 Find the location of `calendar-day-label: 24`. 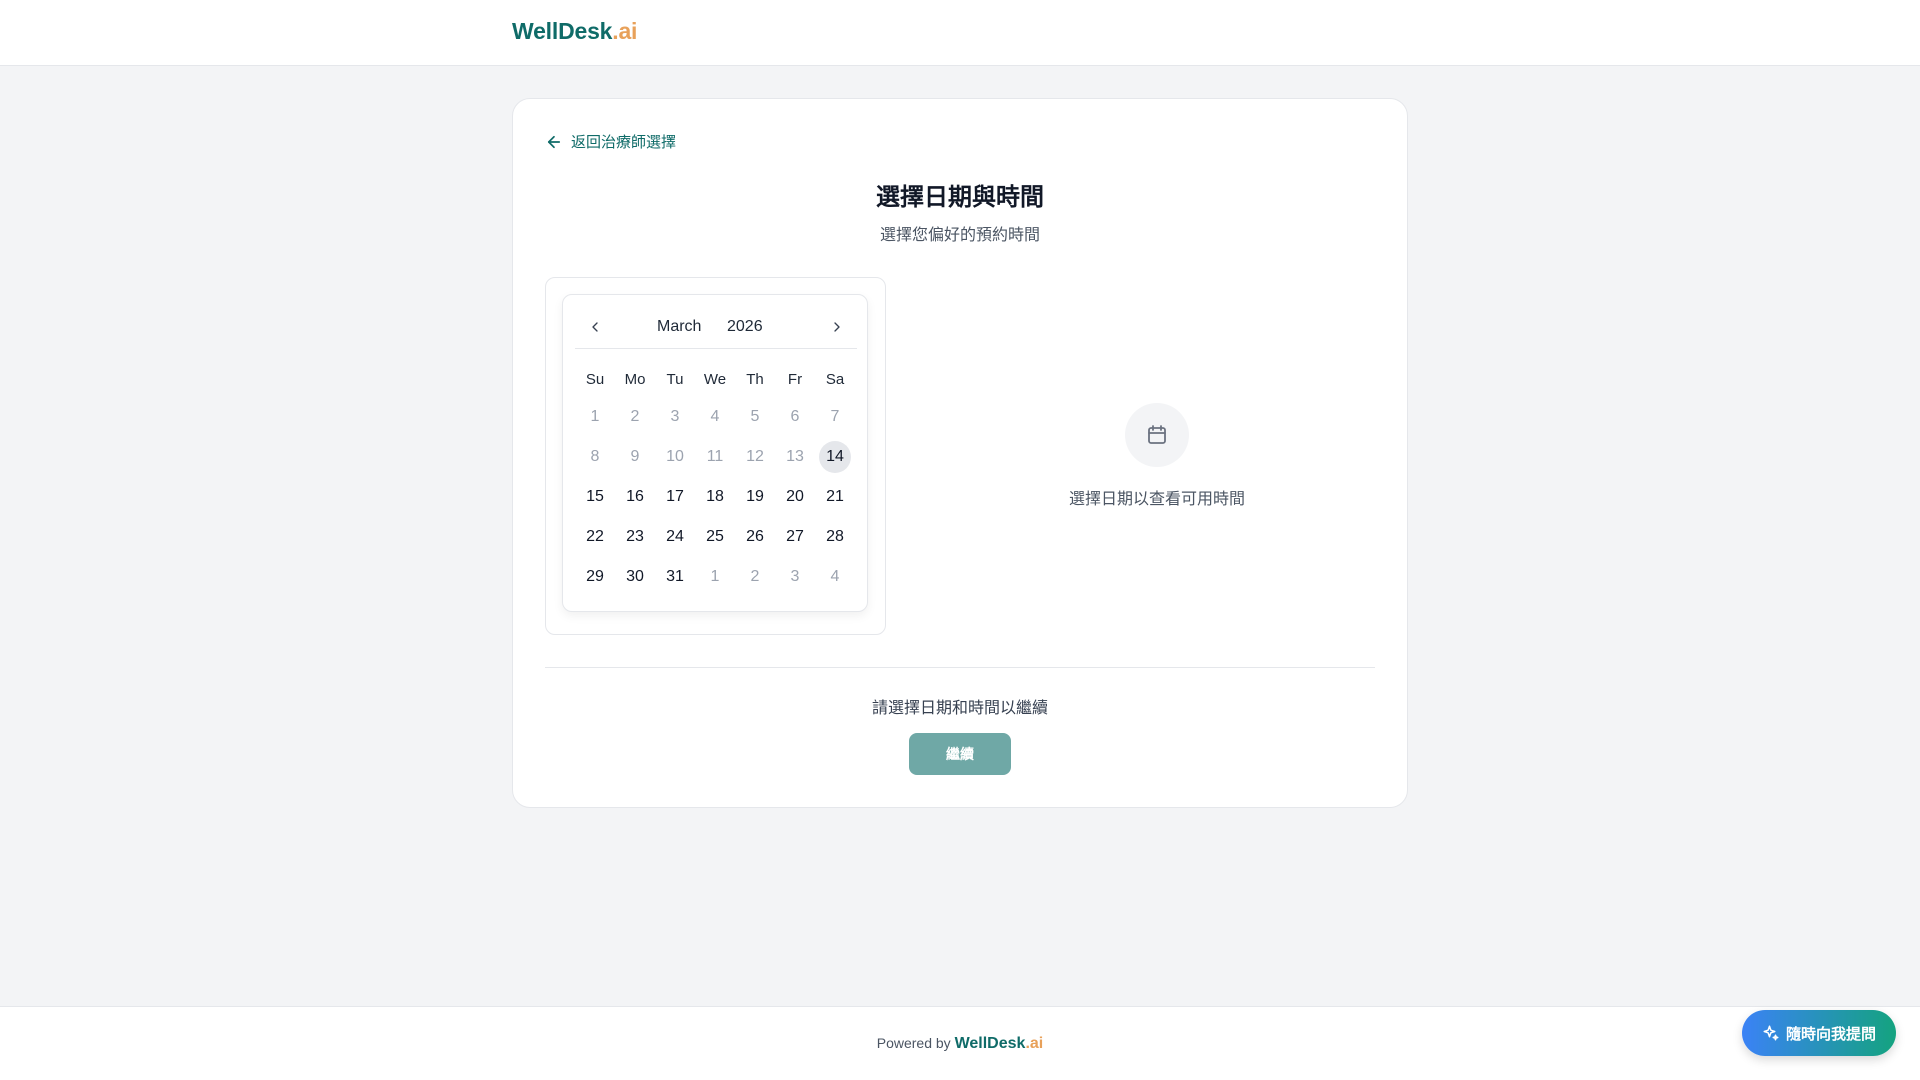

calendar-day-label: 24 is located at coordinates (675, 536).